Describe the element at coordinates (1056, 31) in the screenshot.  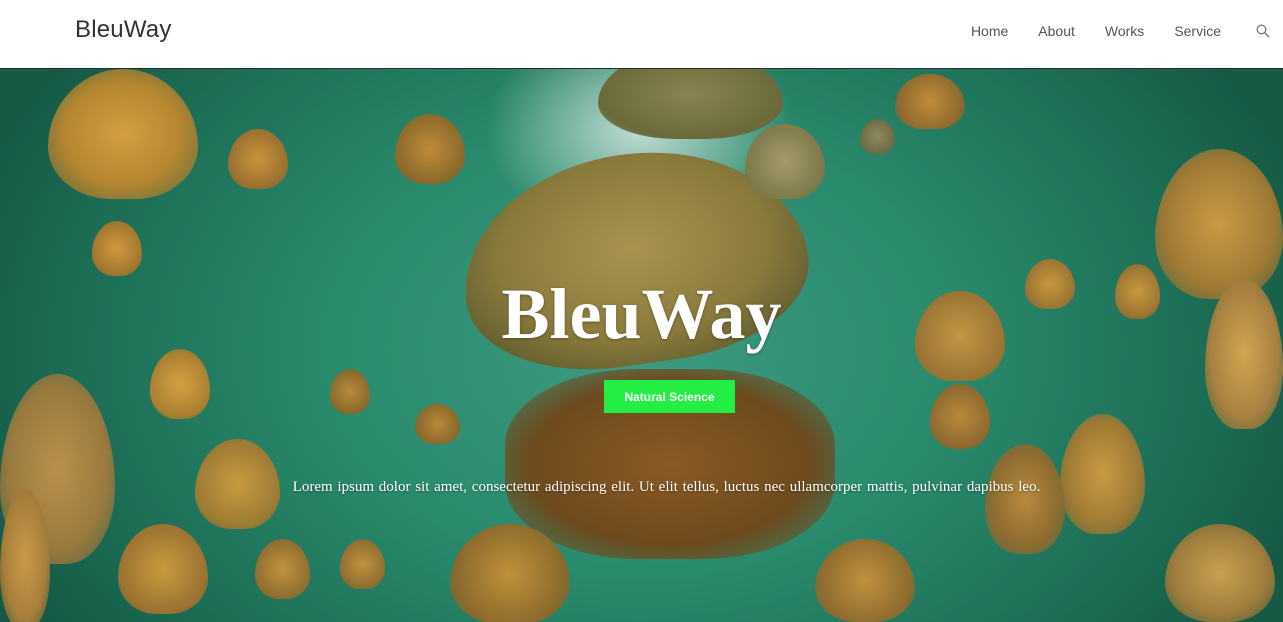
I see `nav-about-link: About` at that location.